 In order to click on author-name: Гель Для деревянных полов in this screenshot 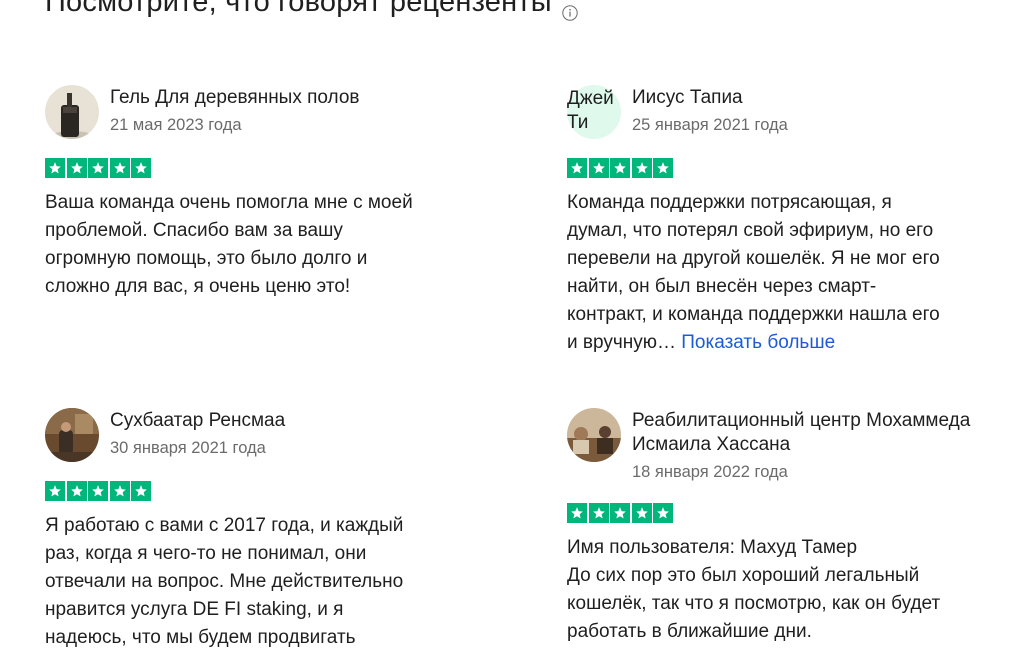, I will do `click(235, 98)`.